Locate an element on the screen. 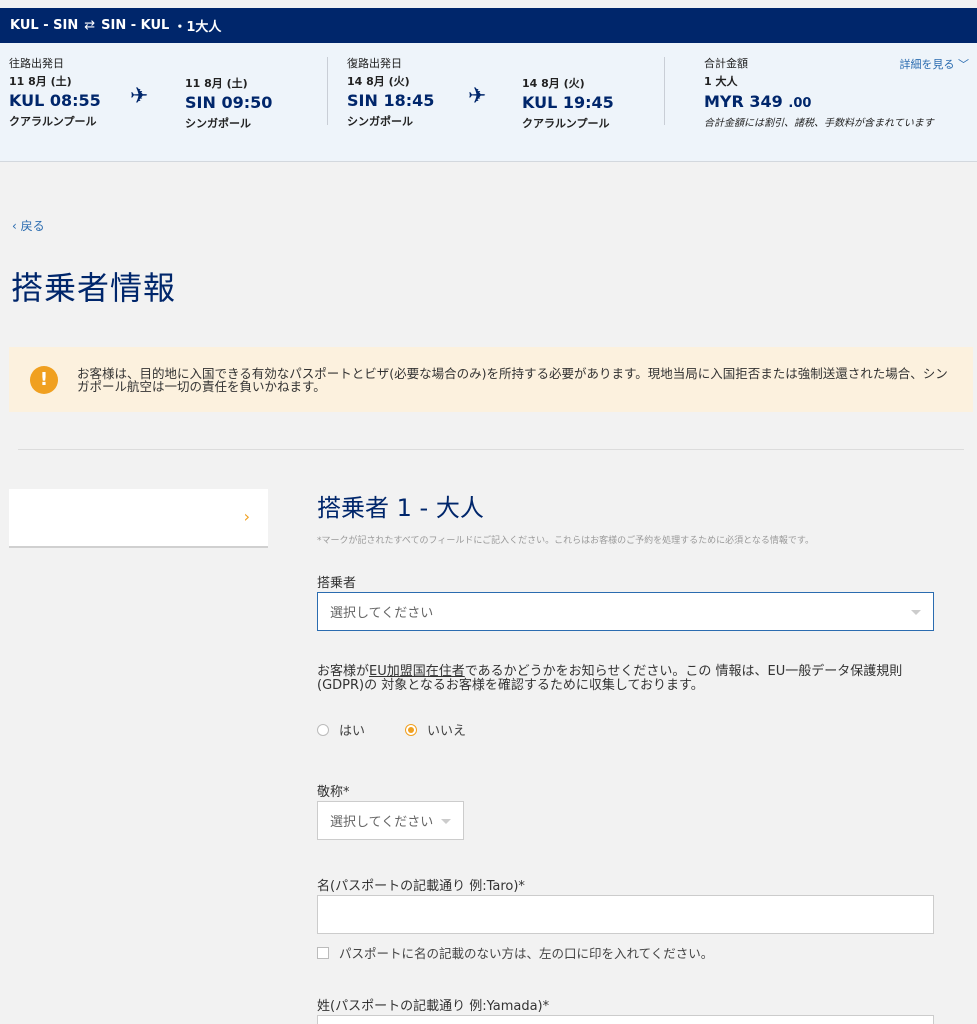 This screenshot has width=977, height=1024. route-outbound: KUL - SIN is located at coordinates (44, 25).